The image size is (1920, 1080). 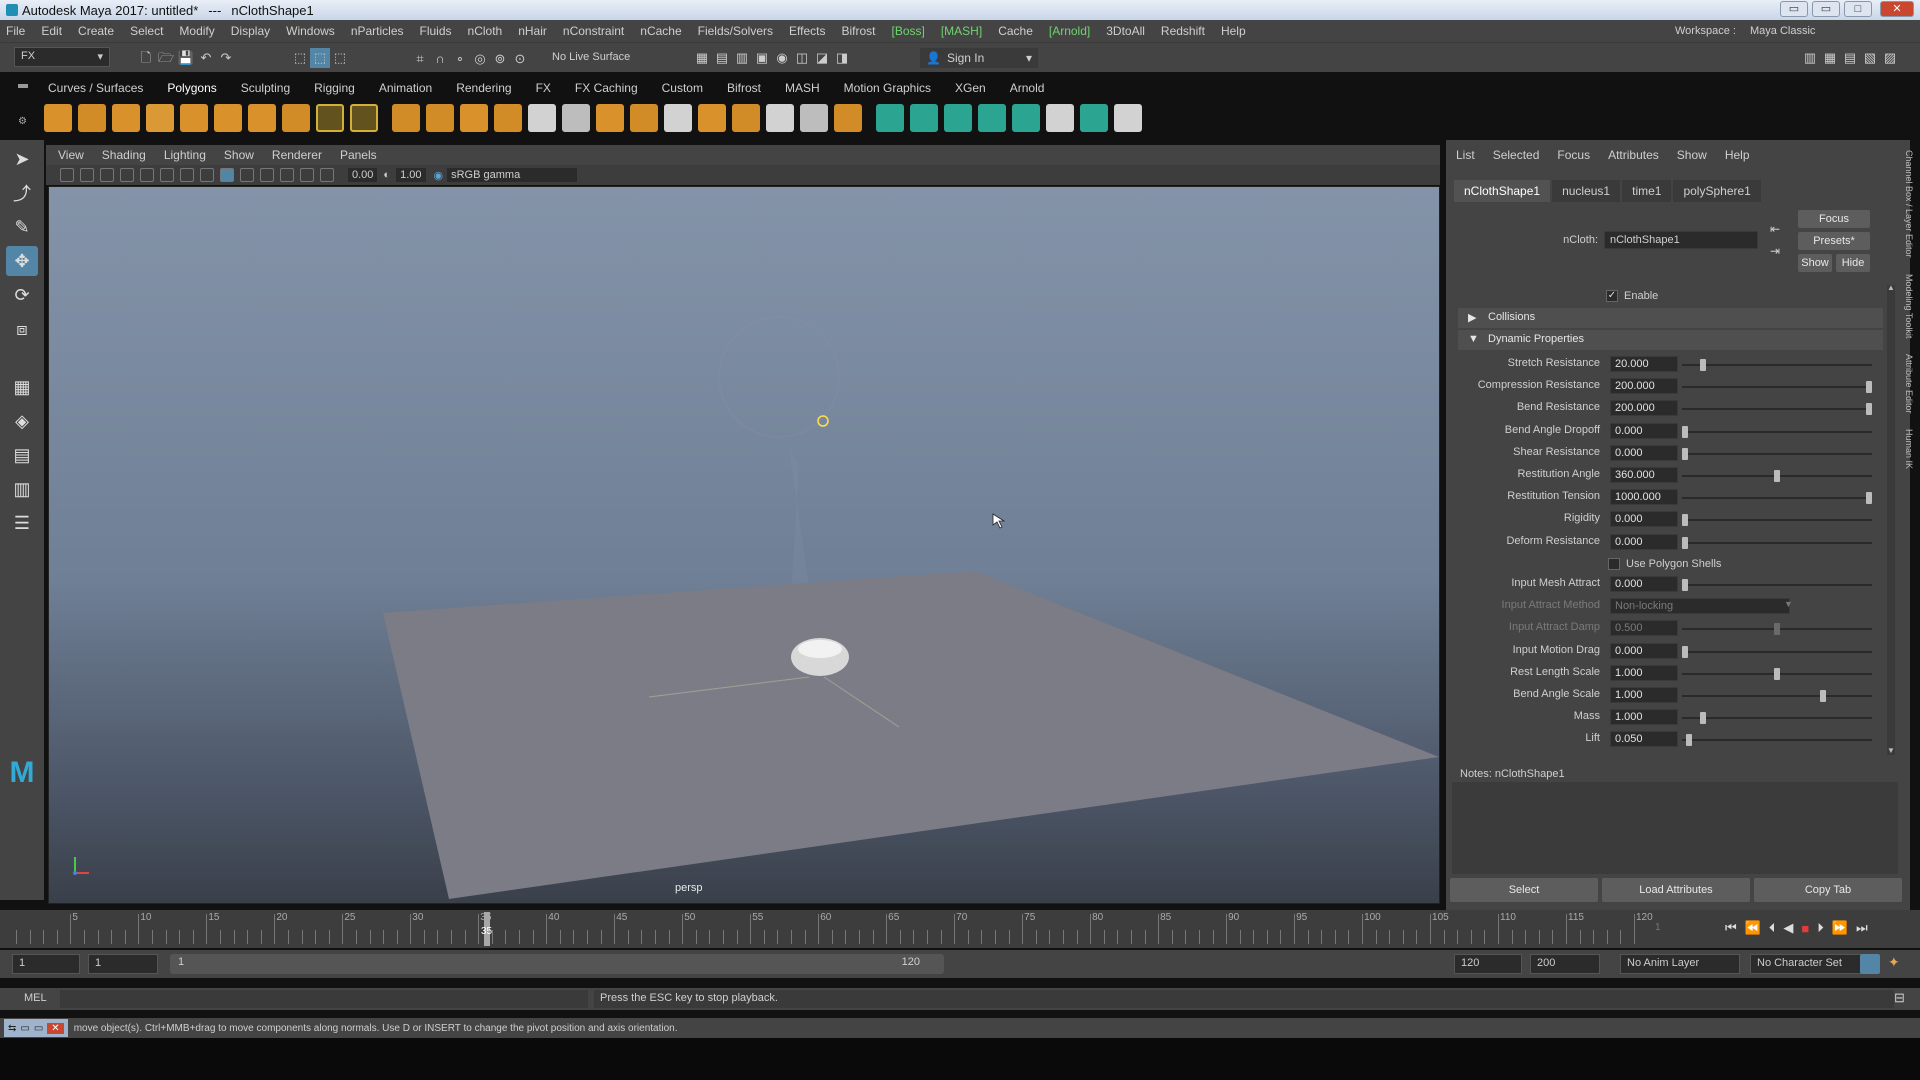 What do you see at coordinates (979, 58) in the screenshot?
I see `sign-in-button: 👤 Sign In ▾` at bounding box center [979, 58].